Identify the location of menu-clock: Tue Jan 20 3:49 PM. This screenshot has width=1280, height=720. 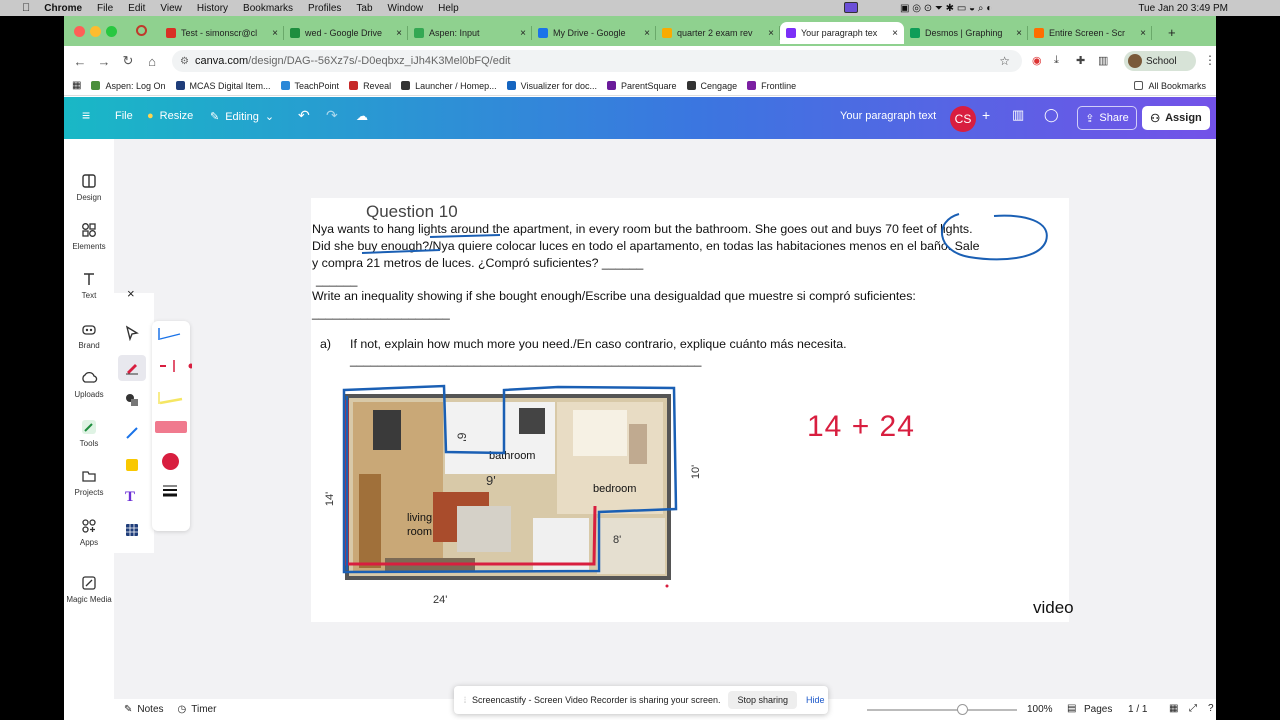
(1183, 8).